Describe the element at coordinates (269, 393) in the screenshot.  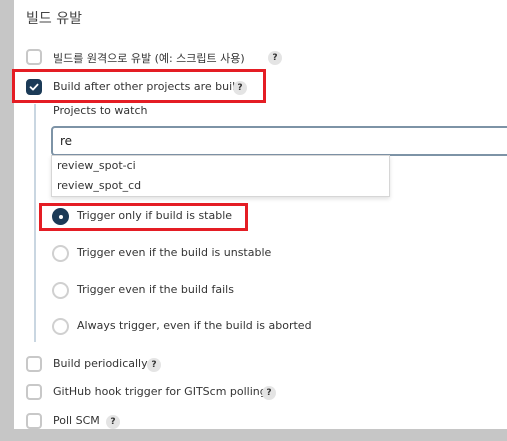
I see `github-hook-help-icon: ?` at that location.